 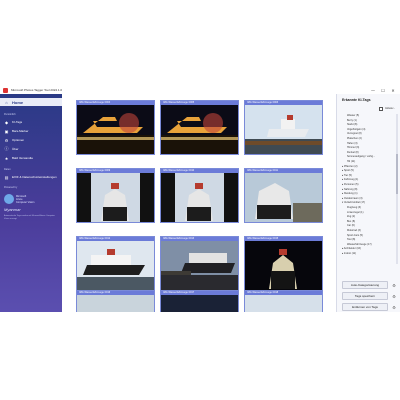 What do you see at coordinates (397, 174) in the screenshot?
I see `tag-tree-scroll-thumb` at bounding box center [397, 174].